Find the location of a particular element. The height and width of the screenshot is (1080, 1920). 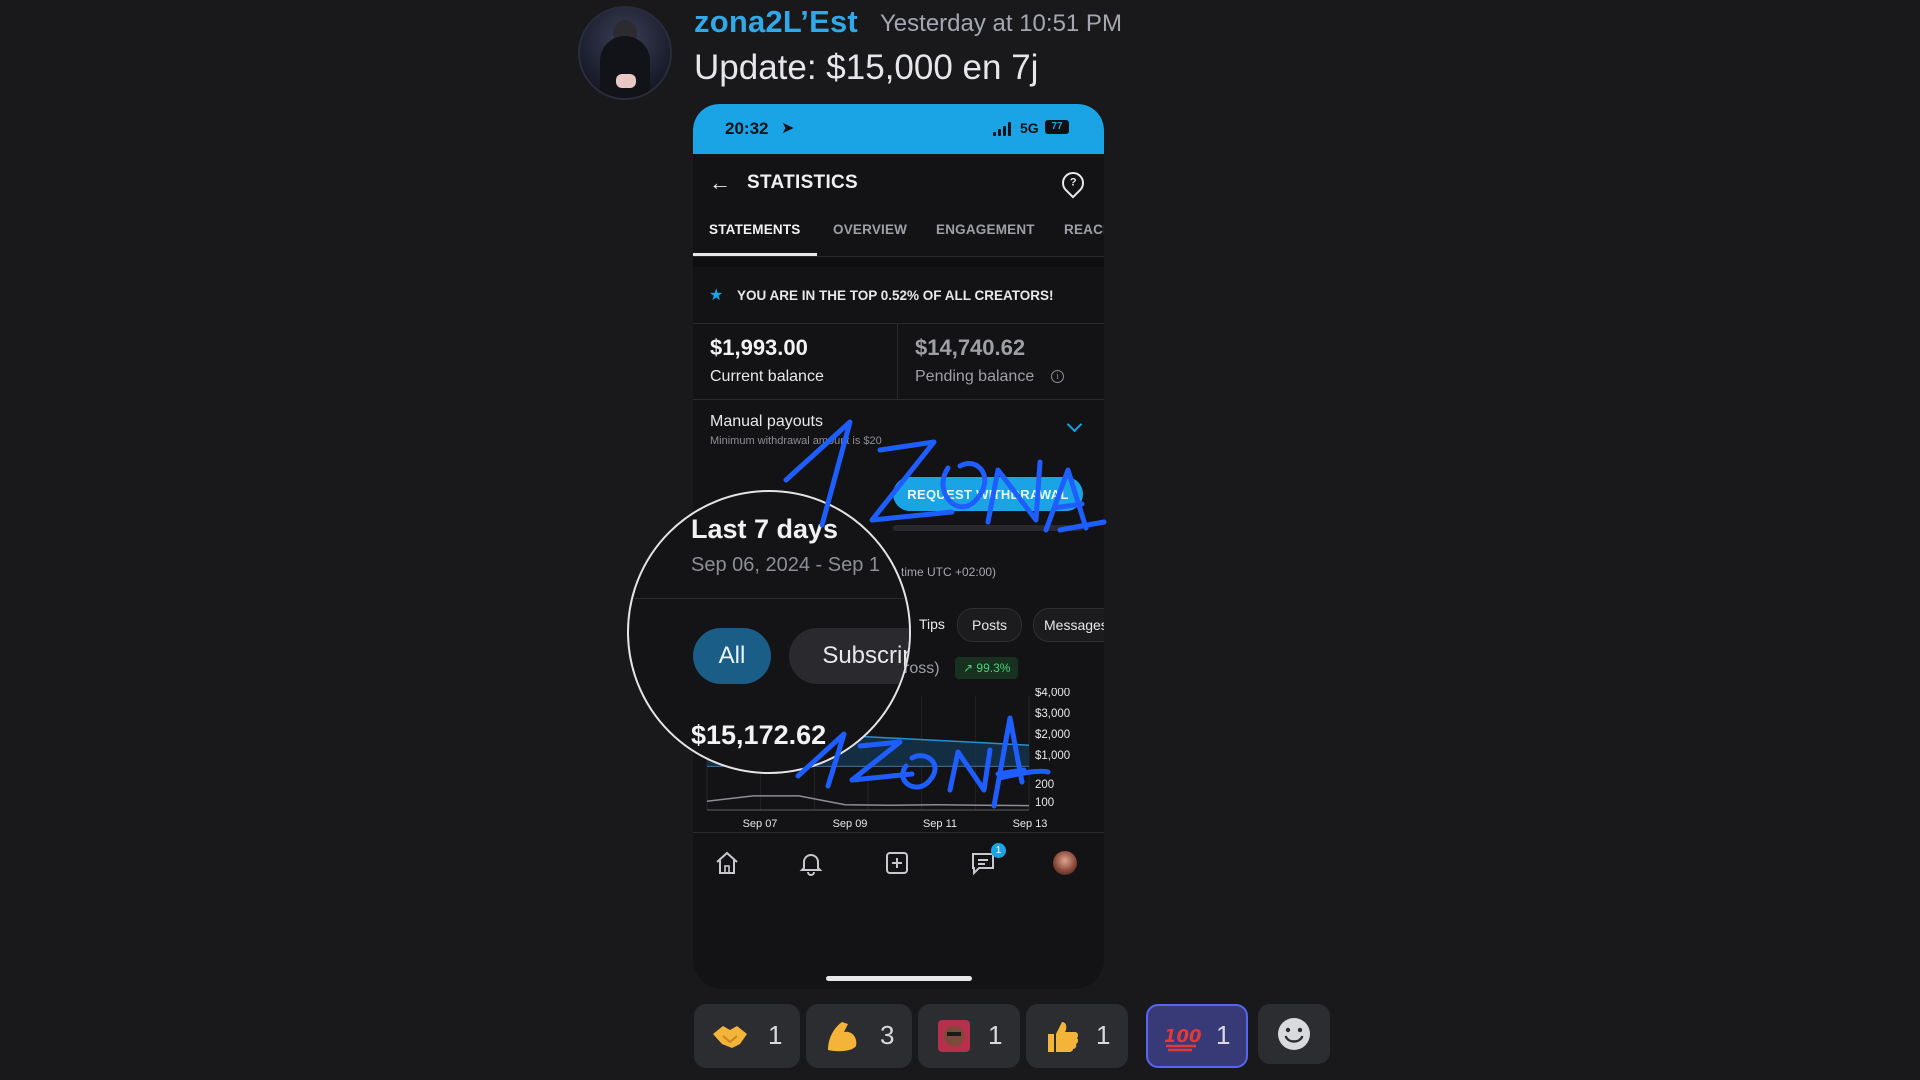

y-tick-label: $2,000 is located at coordinates (1052, 735).